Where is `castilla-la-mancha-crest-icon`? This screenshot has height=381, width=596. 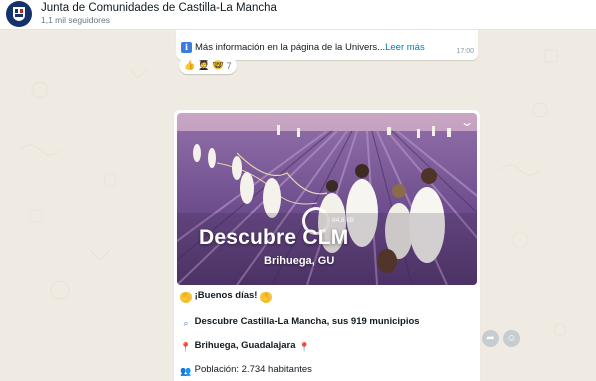 castilla-la-mancha-crest-icon is located at coordinates (19, 14).